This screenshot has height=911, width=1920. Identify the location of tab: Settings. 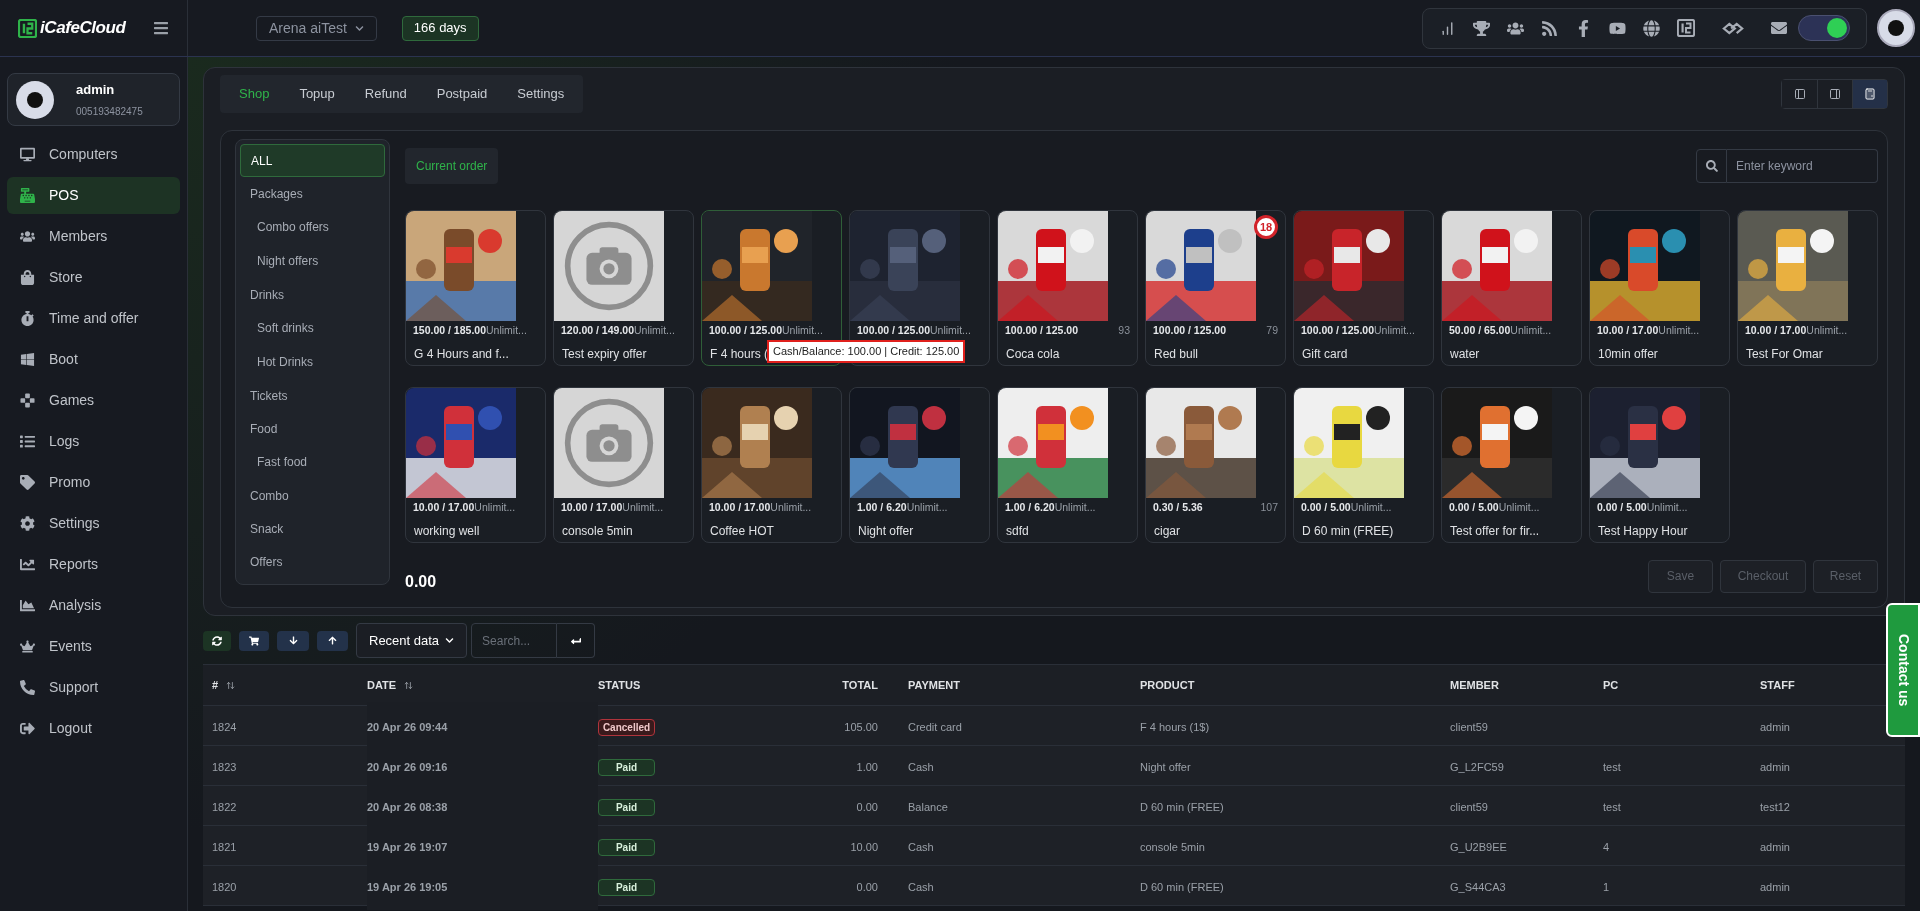
(541, 94).